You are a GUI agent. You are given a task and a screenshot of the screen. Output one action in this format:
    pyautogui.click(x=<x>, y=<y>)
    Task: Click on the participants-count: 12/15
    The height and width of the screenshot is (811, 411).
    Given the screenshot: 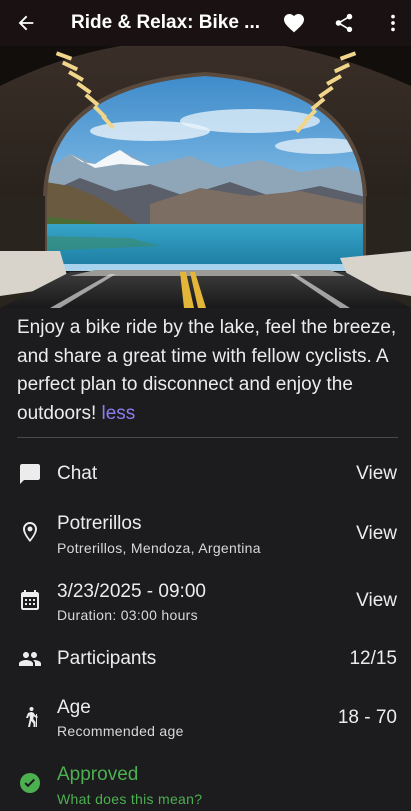 What is the action you would take?
    pyautogui.click(x=373, y=658)
    